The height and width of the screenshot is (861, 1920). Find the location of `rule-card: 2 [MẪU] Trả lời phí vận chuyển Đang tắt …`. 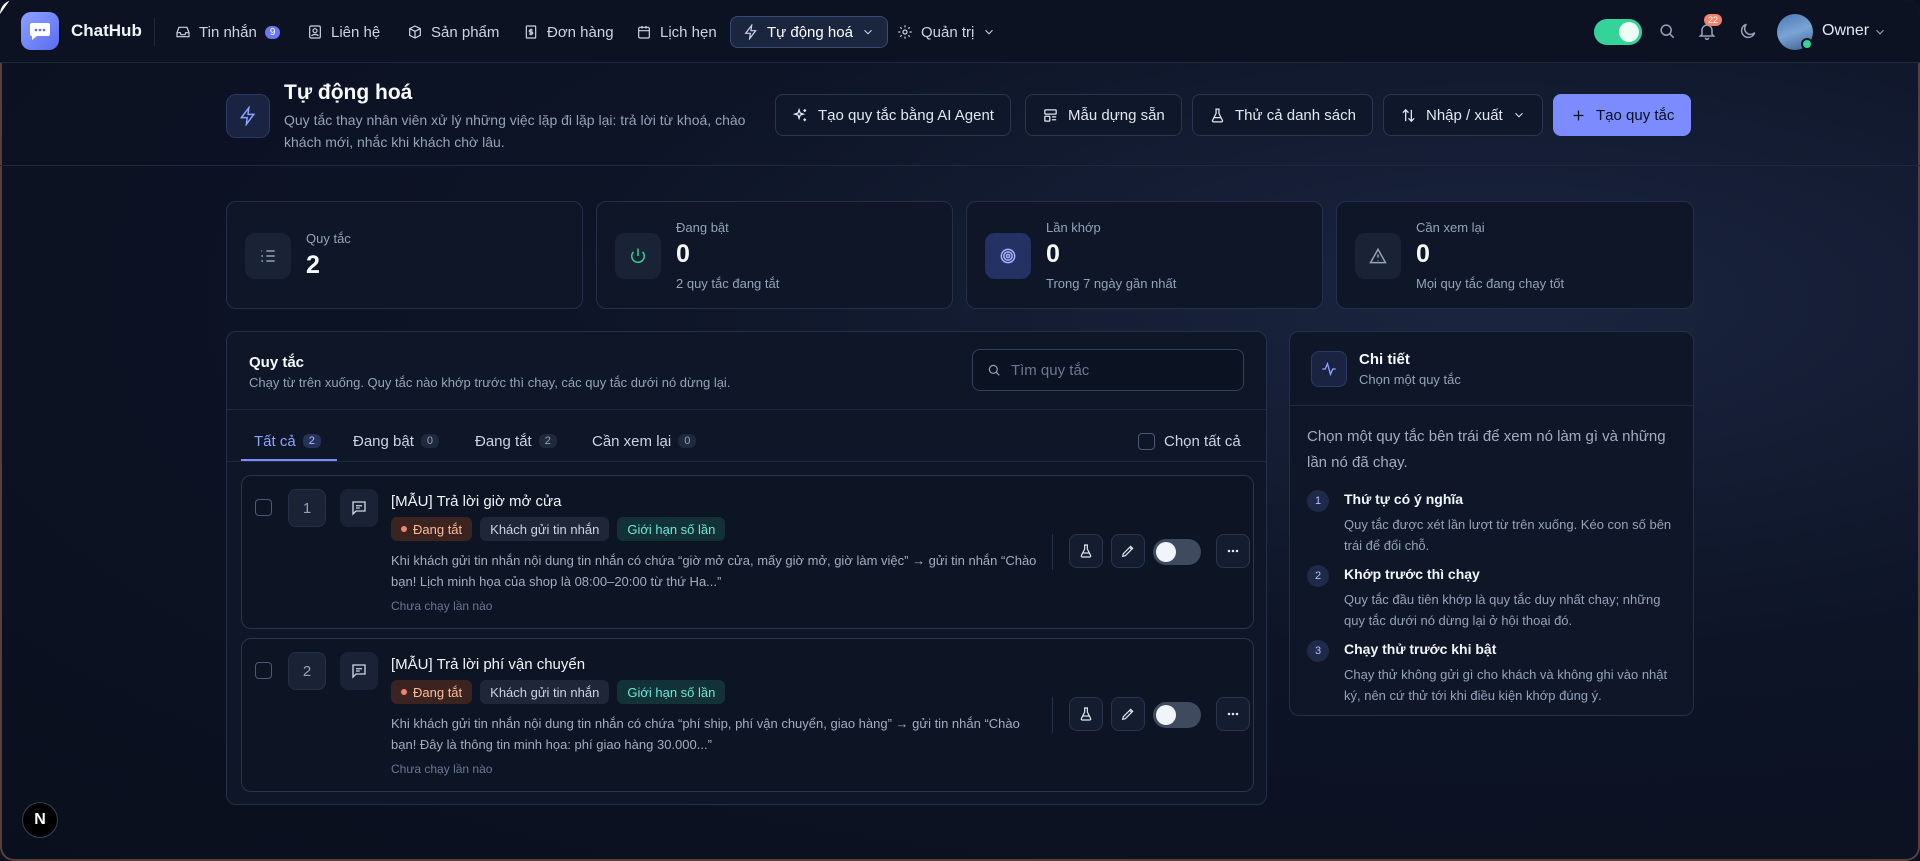

rule-card: 2 [MẪU] Trả lời phí vận chuyển Đang tắt … is located at coordinates (747, 715).